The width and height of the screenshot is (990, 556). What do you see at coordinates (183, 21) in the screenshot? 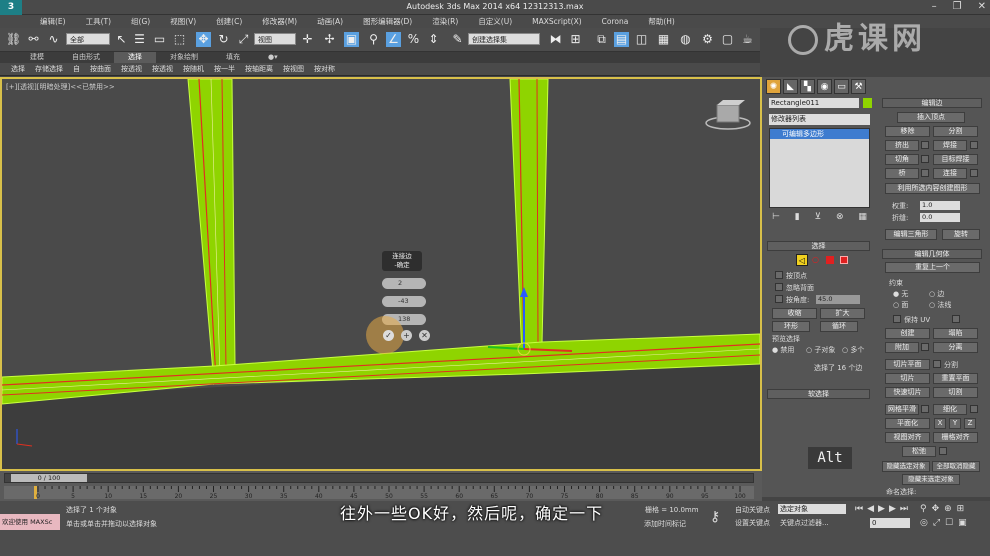
I see `menu-views: 视图(V)` at bounding box center [183, 21].